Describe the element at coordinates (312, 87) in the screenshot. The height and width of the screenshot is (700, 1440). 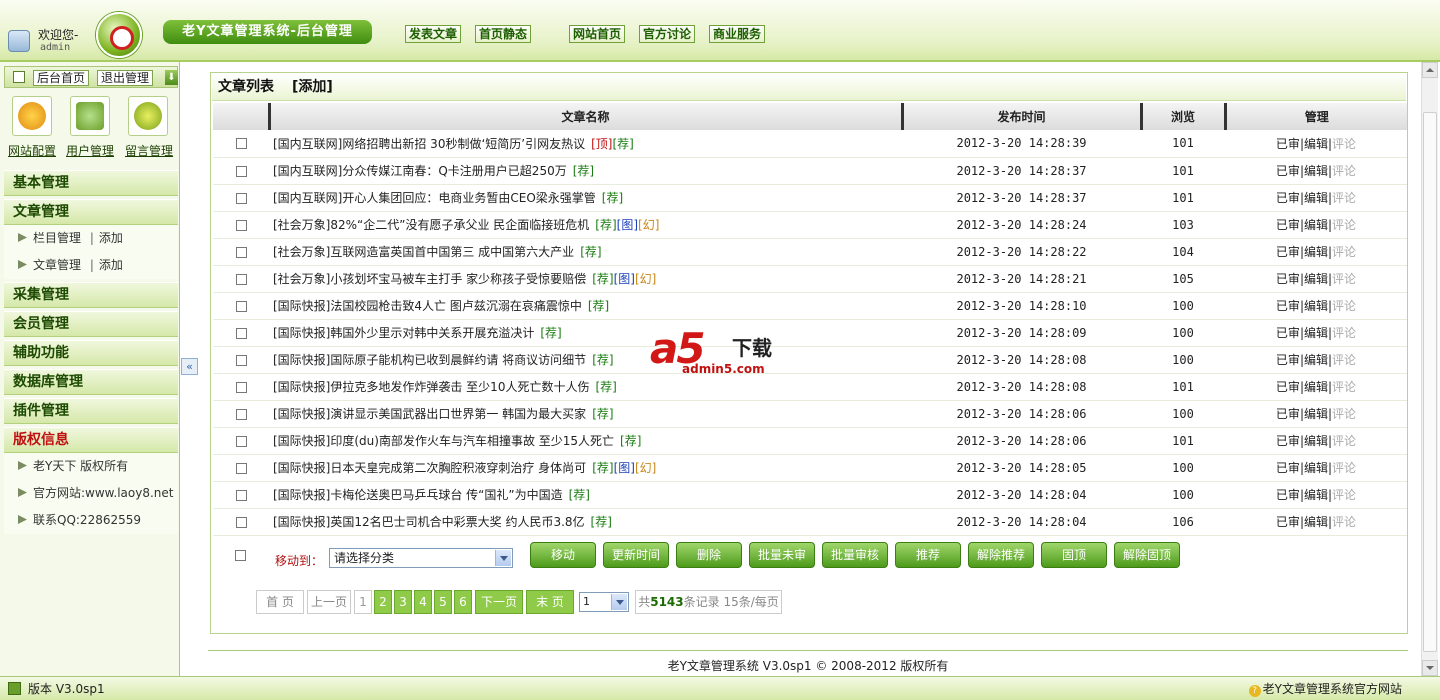
I see `add-article-link: [添加]` at that location.